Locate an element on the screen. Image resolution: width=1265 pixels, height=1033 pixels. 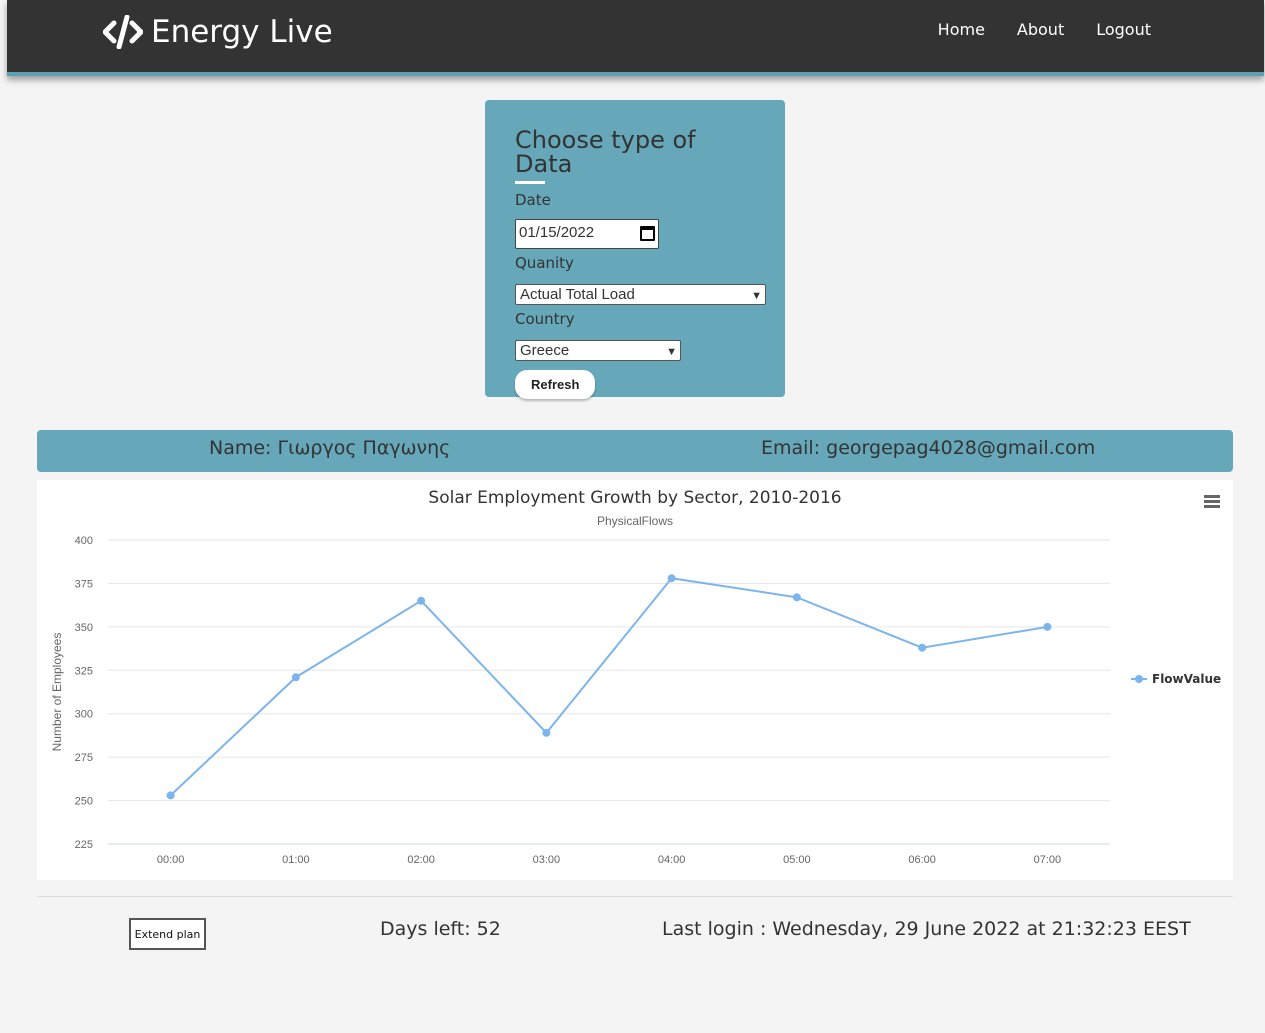
nav-about-link: About is located at coordinates (1040, 29).